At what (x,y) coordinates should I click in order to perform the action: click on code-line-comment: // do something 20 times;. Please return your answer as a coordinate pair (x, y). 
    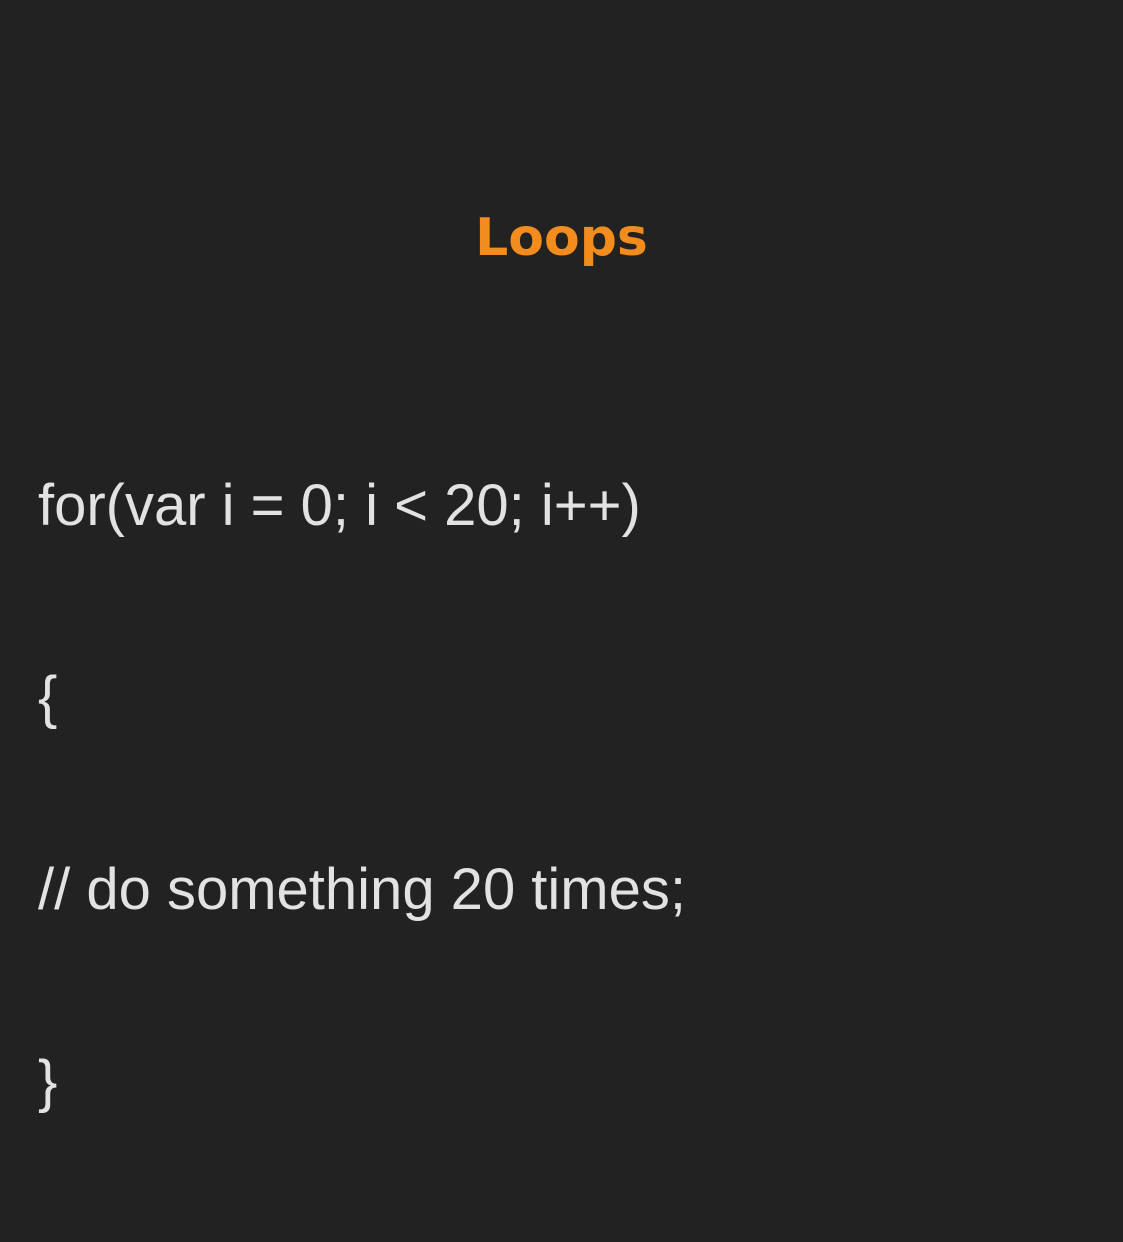
    Looking at the image, I should click on (362, 889).